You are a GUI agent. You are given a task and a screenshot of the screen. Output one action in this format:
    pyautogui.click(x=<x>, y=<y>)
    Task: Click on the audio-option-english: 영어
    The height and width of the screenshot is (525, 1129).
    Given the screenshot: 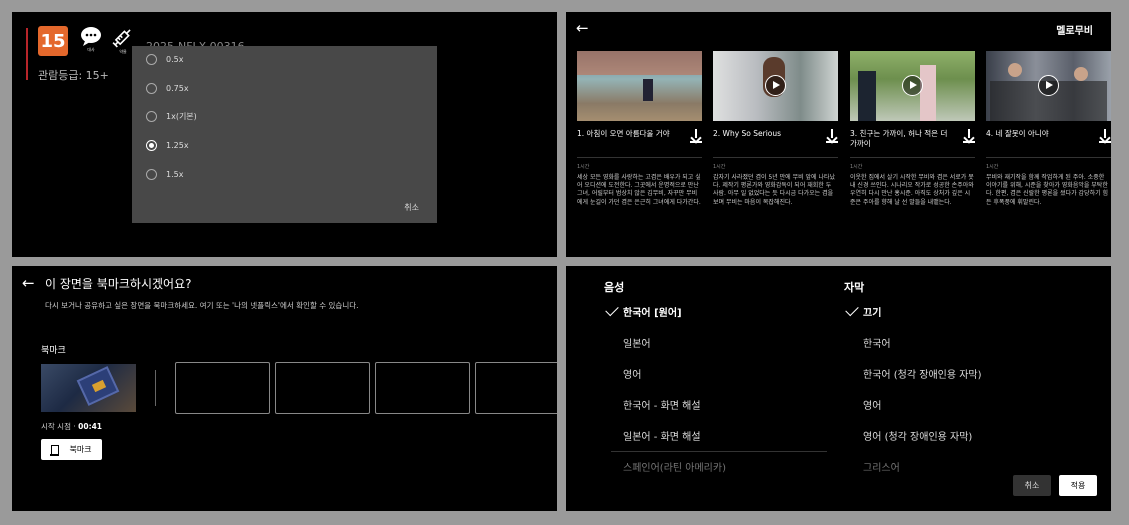 What is the action you would take?
    pyautogui.click(x=632, y=373)
    